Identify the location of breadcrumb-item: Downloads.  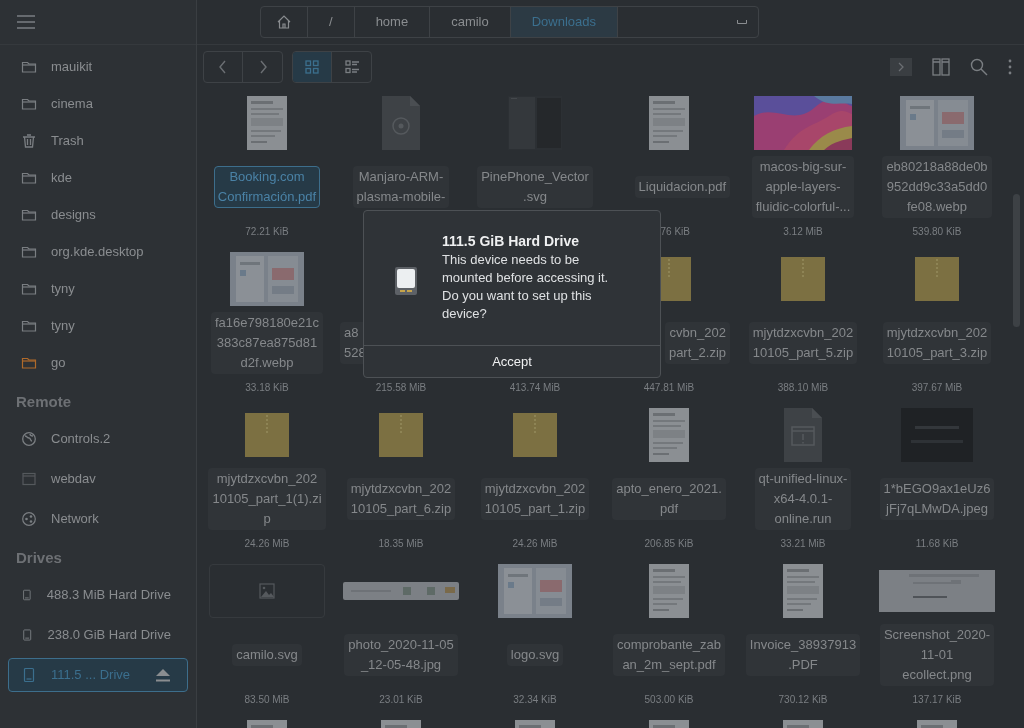
(564, 22).